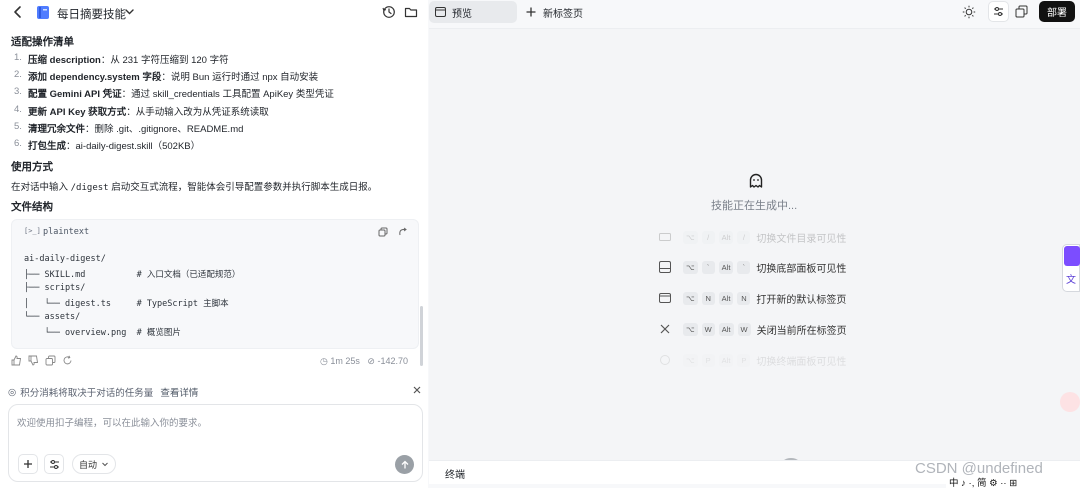 The image size is (1080, 488). Describe the element at coordinates (389, 12) in the screenshot. I see `history-icon` at that location.